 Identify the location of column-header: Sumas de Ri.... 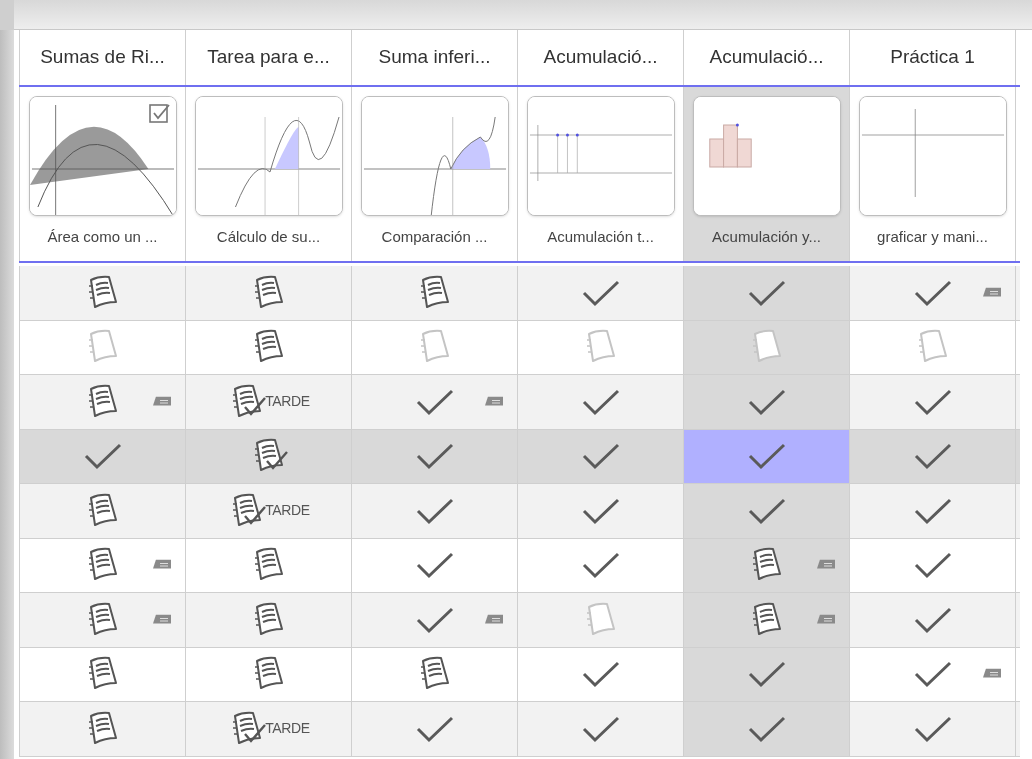
(102, 57).